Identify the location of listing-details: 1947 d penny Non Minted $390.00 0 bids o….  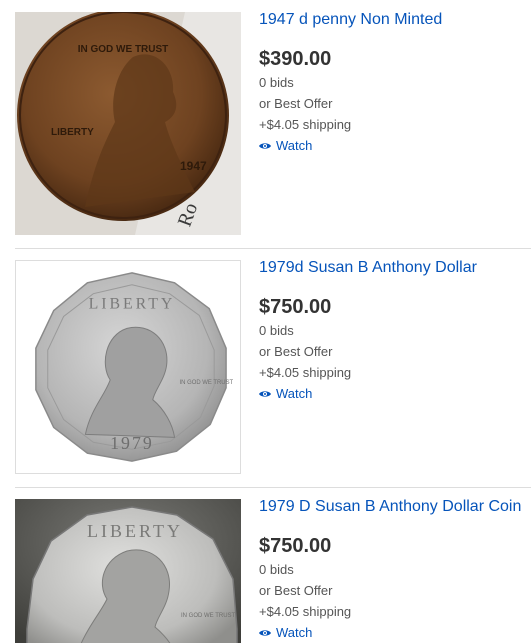
(395, 83).